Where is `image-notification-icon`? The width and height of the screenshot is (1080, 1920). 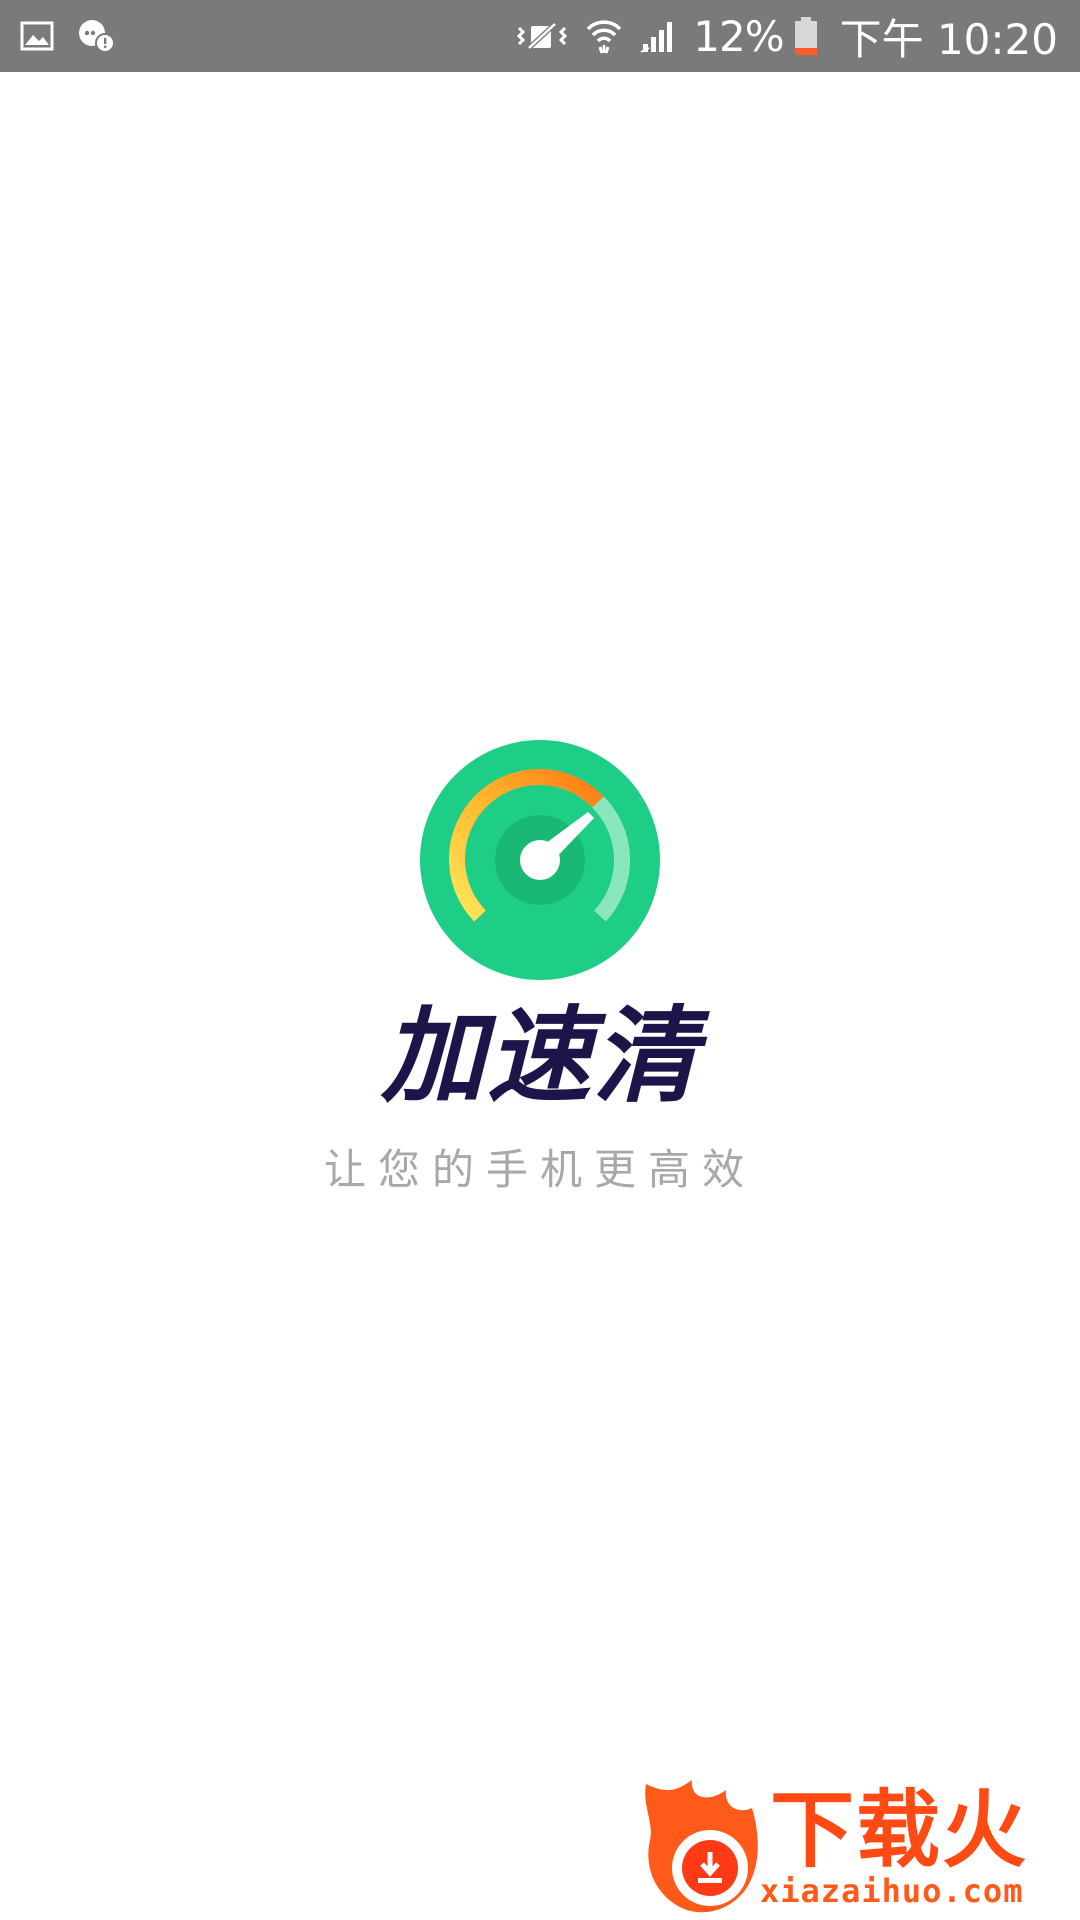 image-notification-icon is located at coordinates (37, 36).